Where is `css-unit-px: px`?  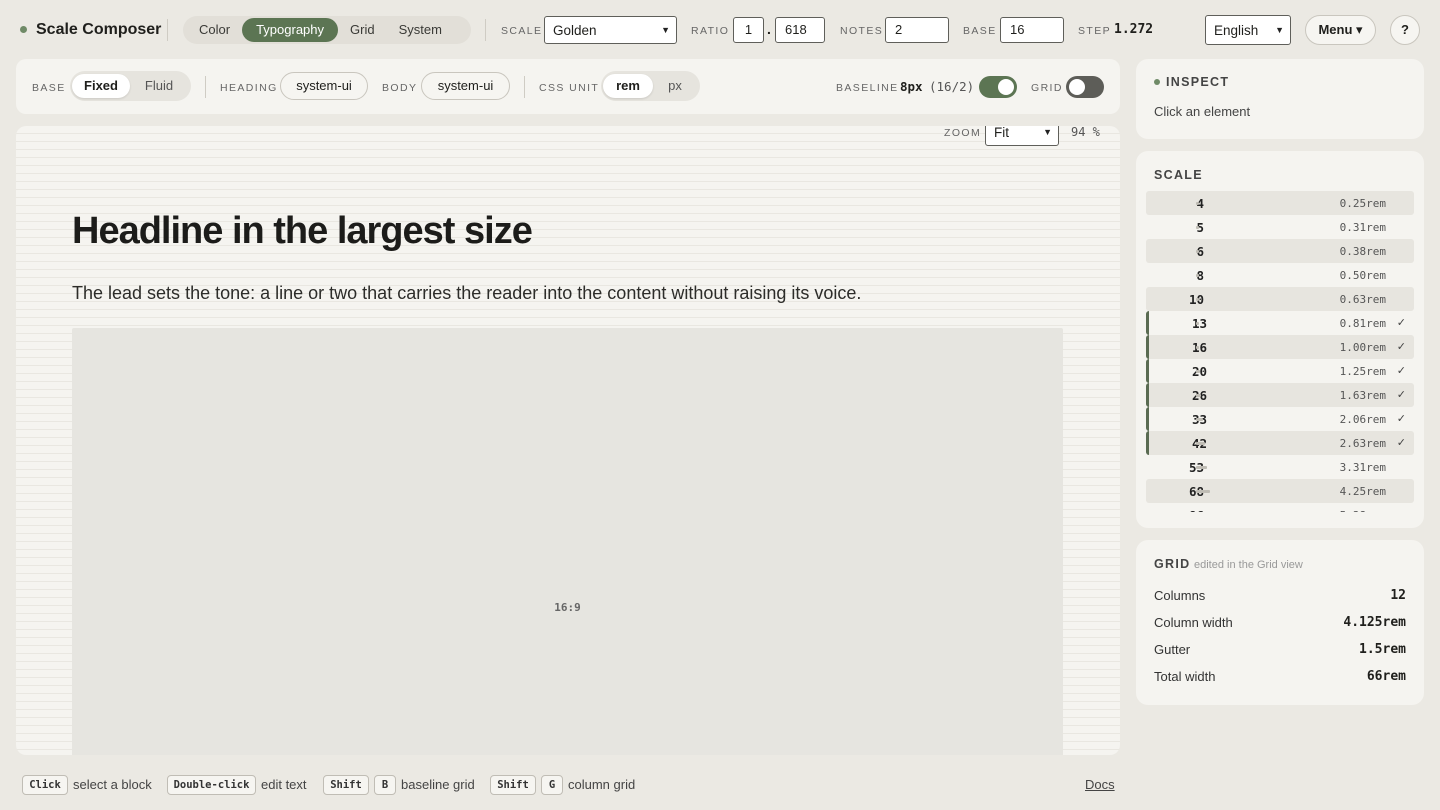 css-unit-px: px is located at coordinates (675, 86).